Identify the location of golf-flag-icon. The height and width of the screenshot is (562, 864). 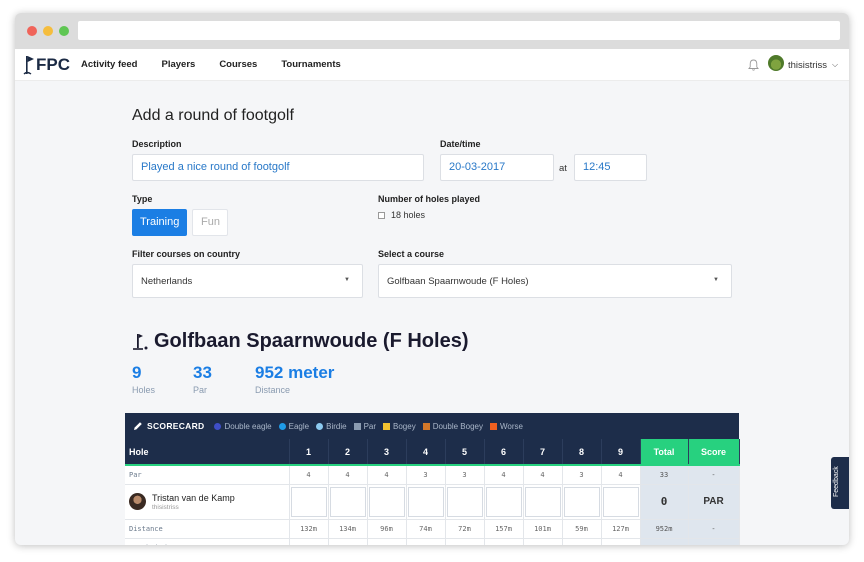
(140, 341).